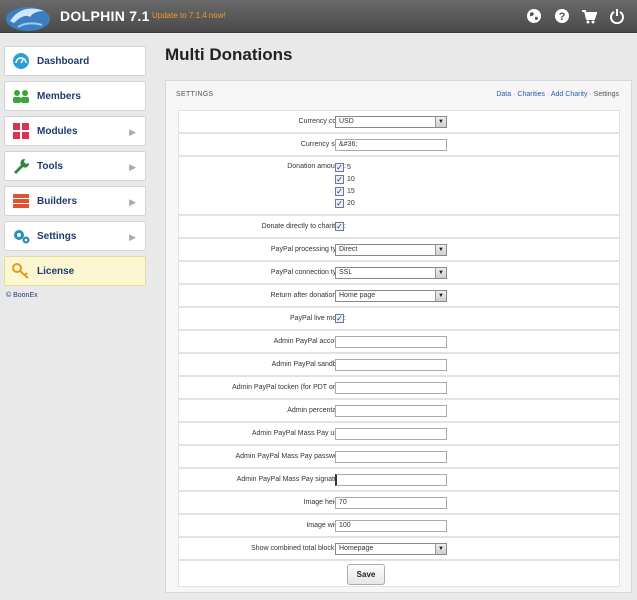 Image resolution: width=637 pixels, height=600 pixels. What do you see at coordinates (391, 434) in the screenshot?
I see `mass-pay-user-input` at bounding box center [391, 434].